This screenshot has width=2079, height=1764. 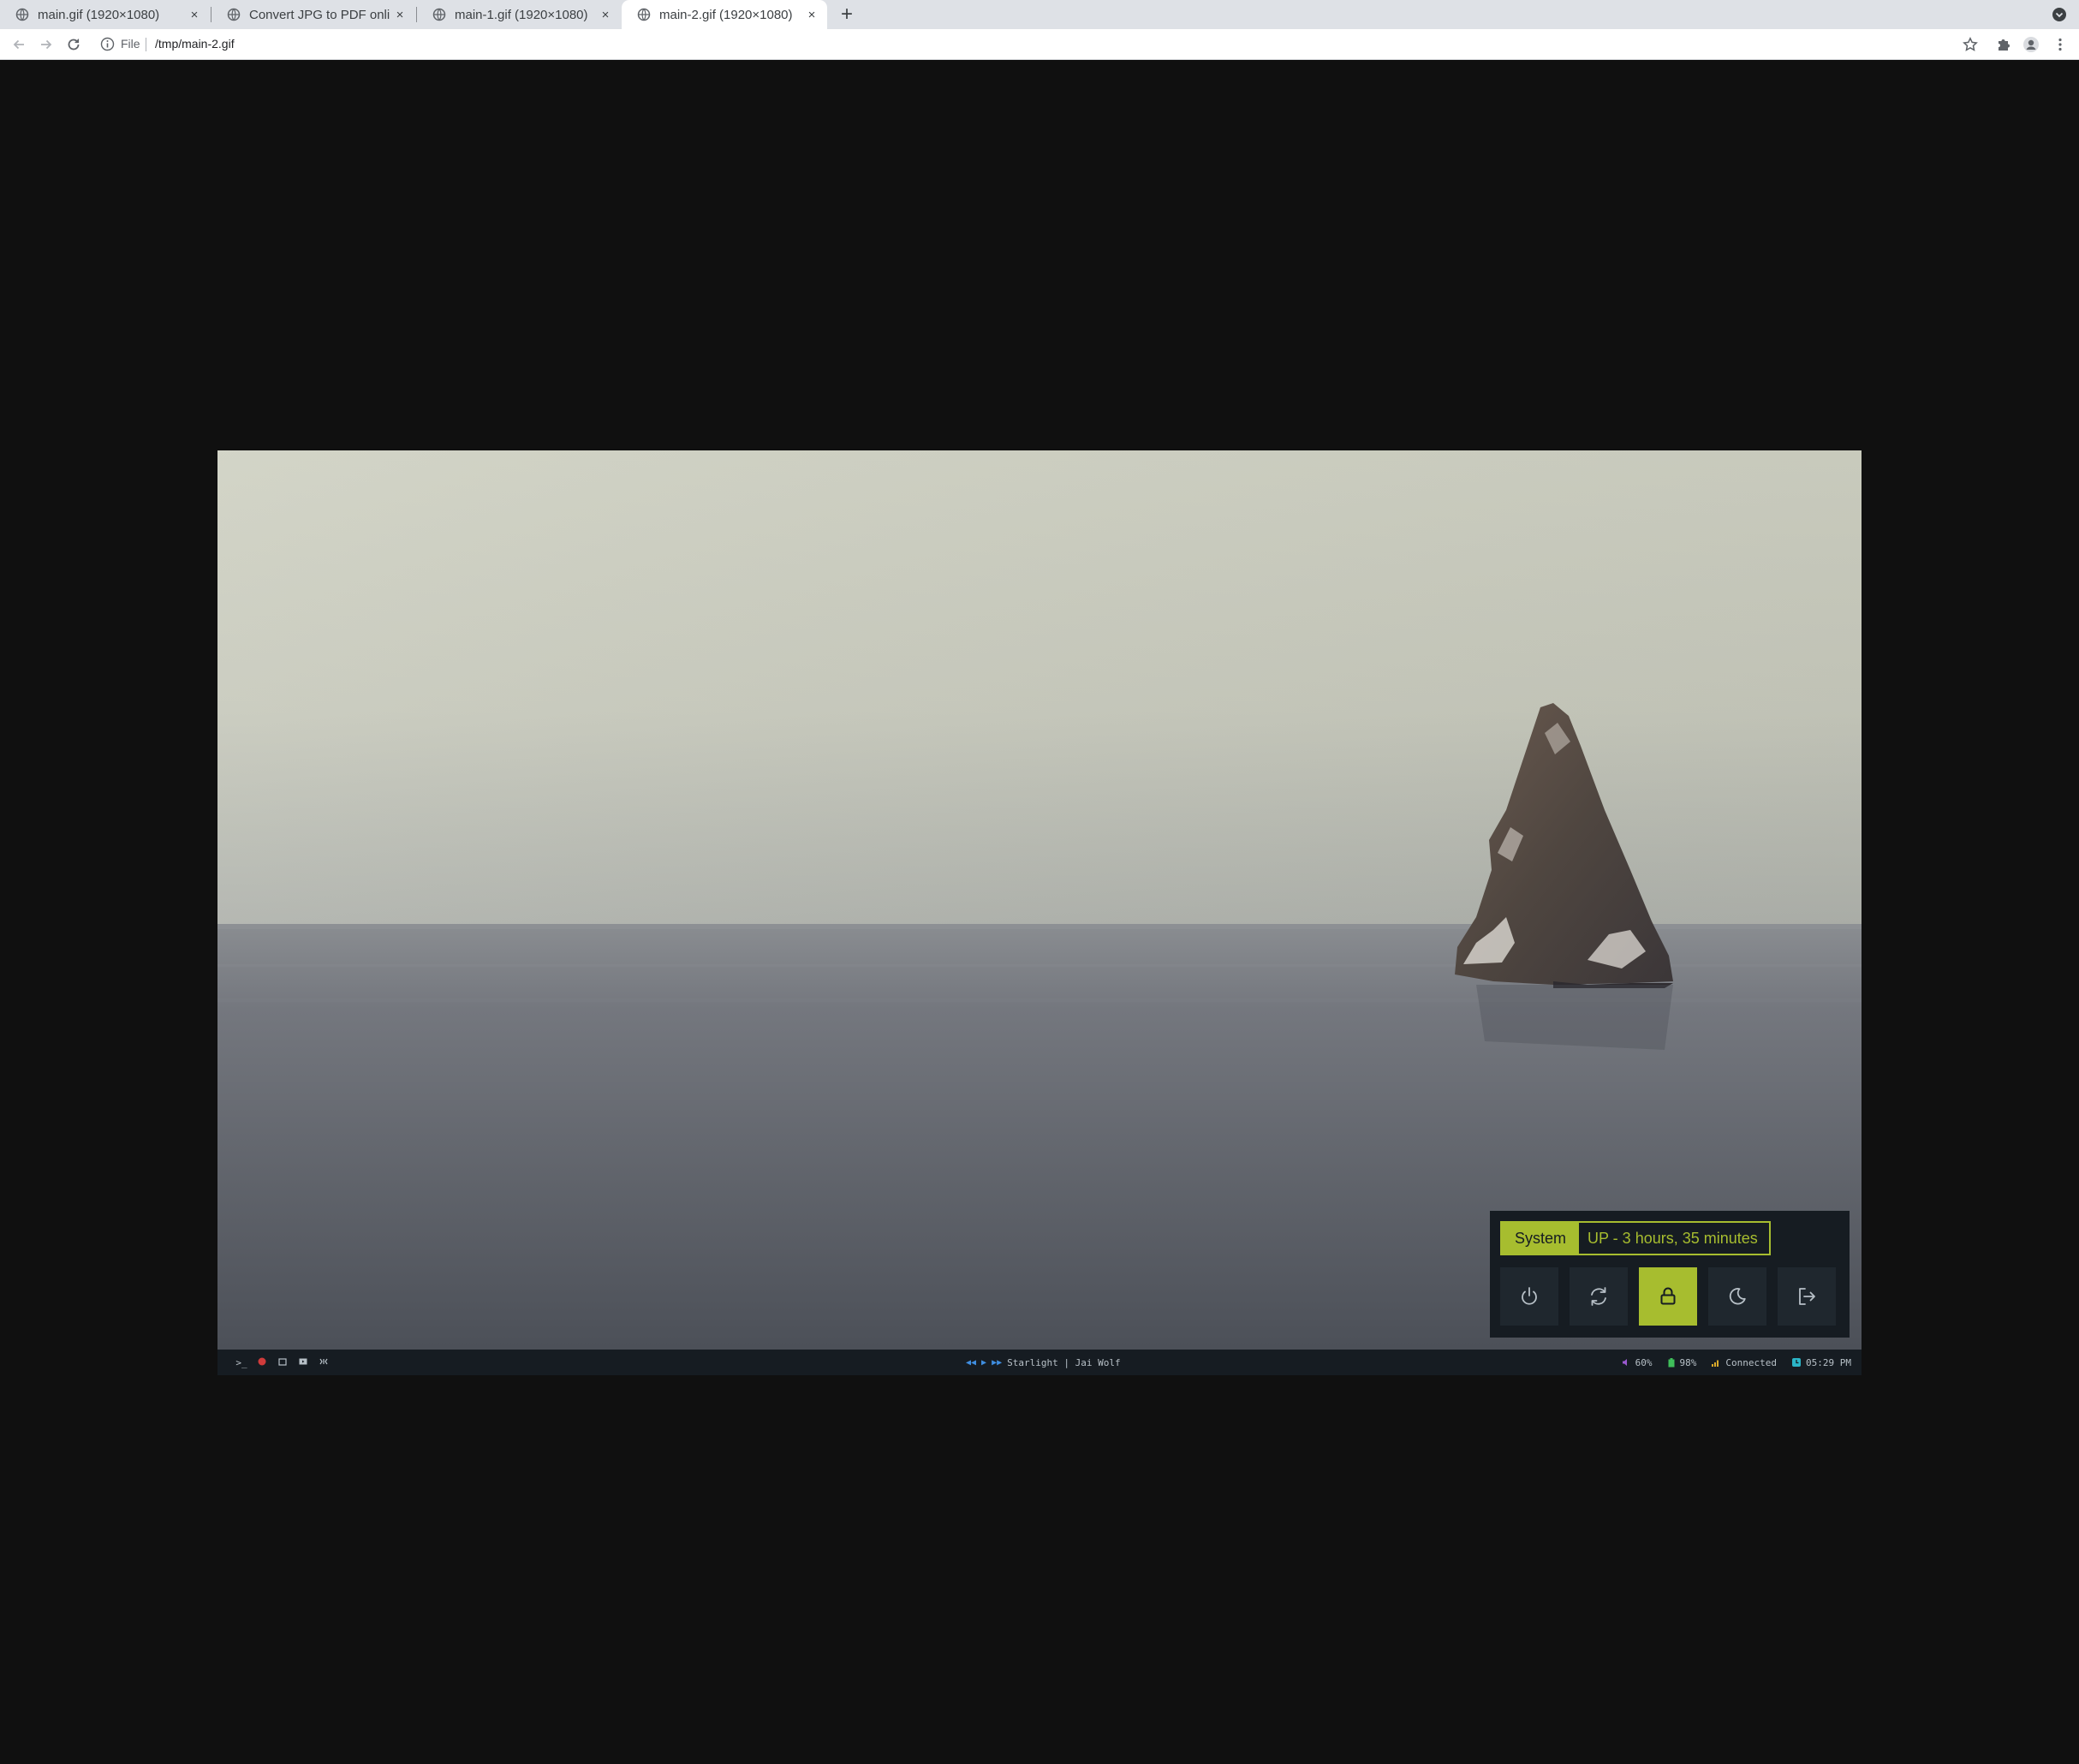 I want to click on workspace-media-icon, so click(x=303, y=1363).